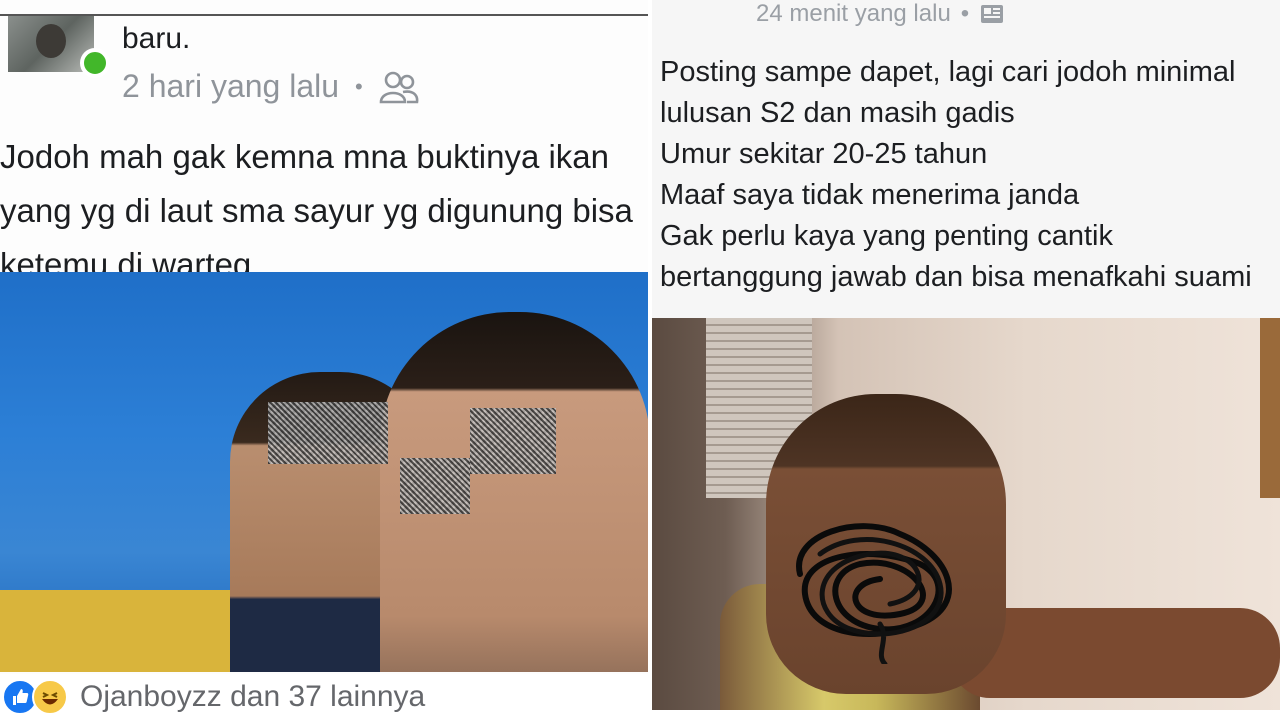 This screenshot has height=720, width=1280. Describe the element at coordinates (886, 236) in the screenshot. I see `post-text-line: Gak perlu kaya yang penting cantik` at that location.